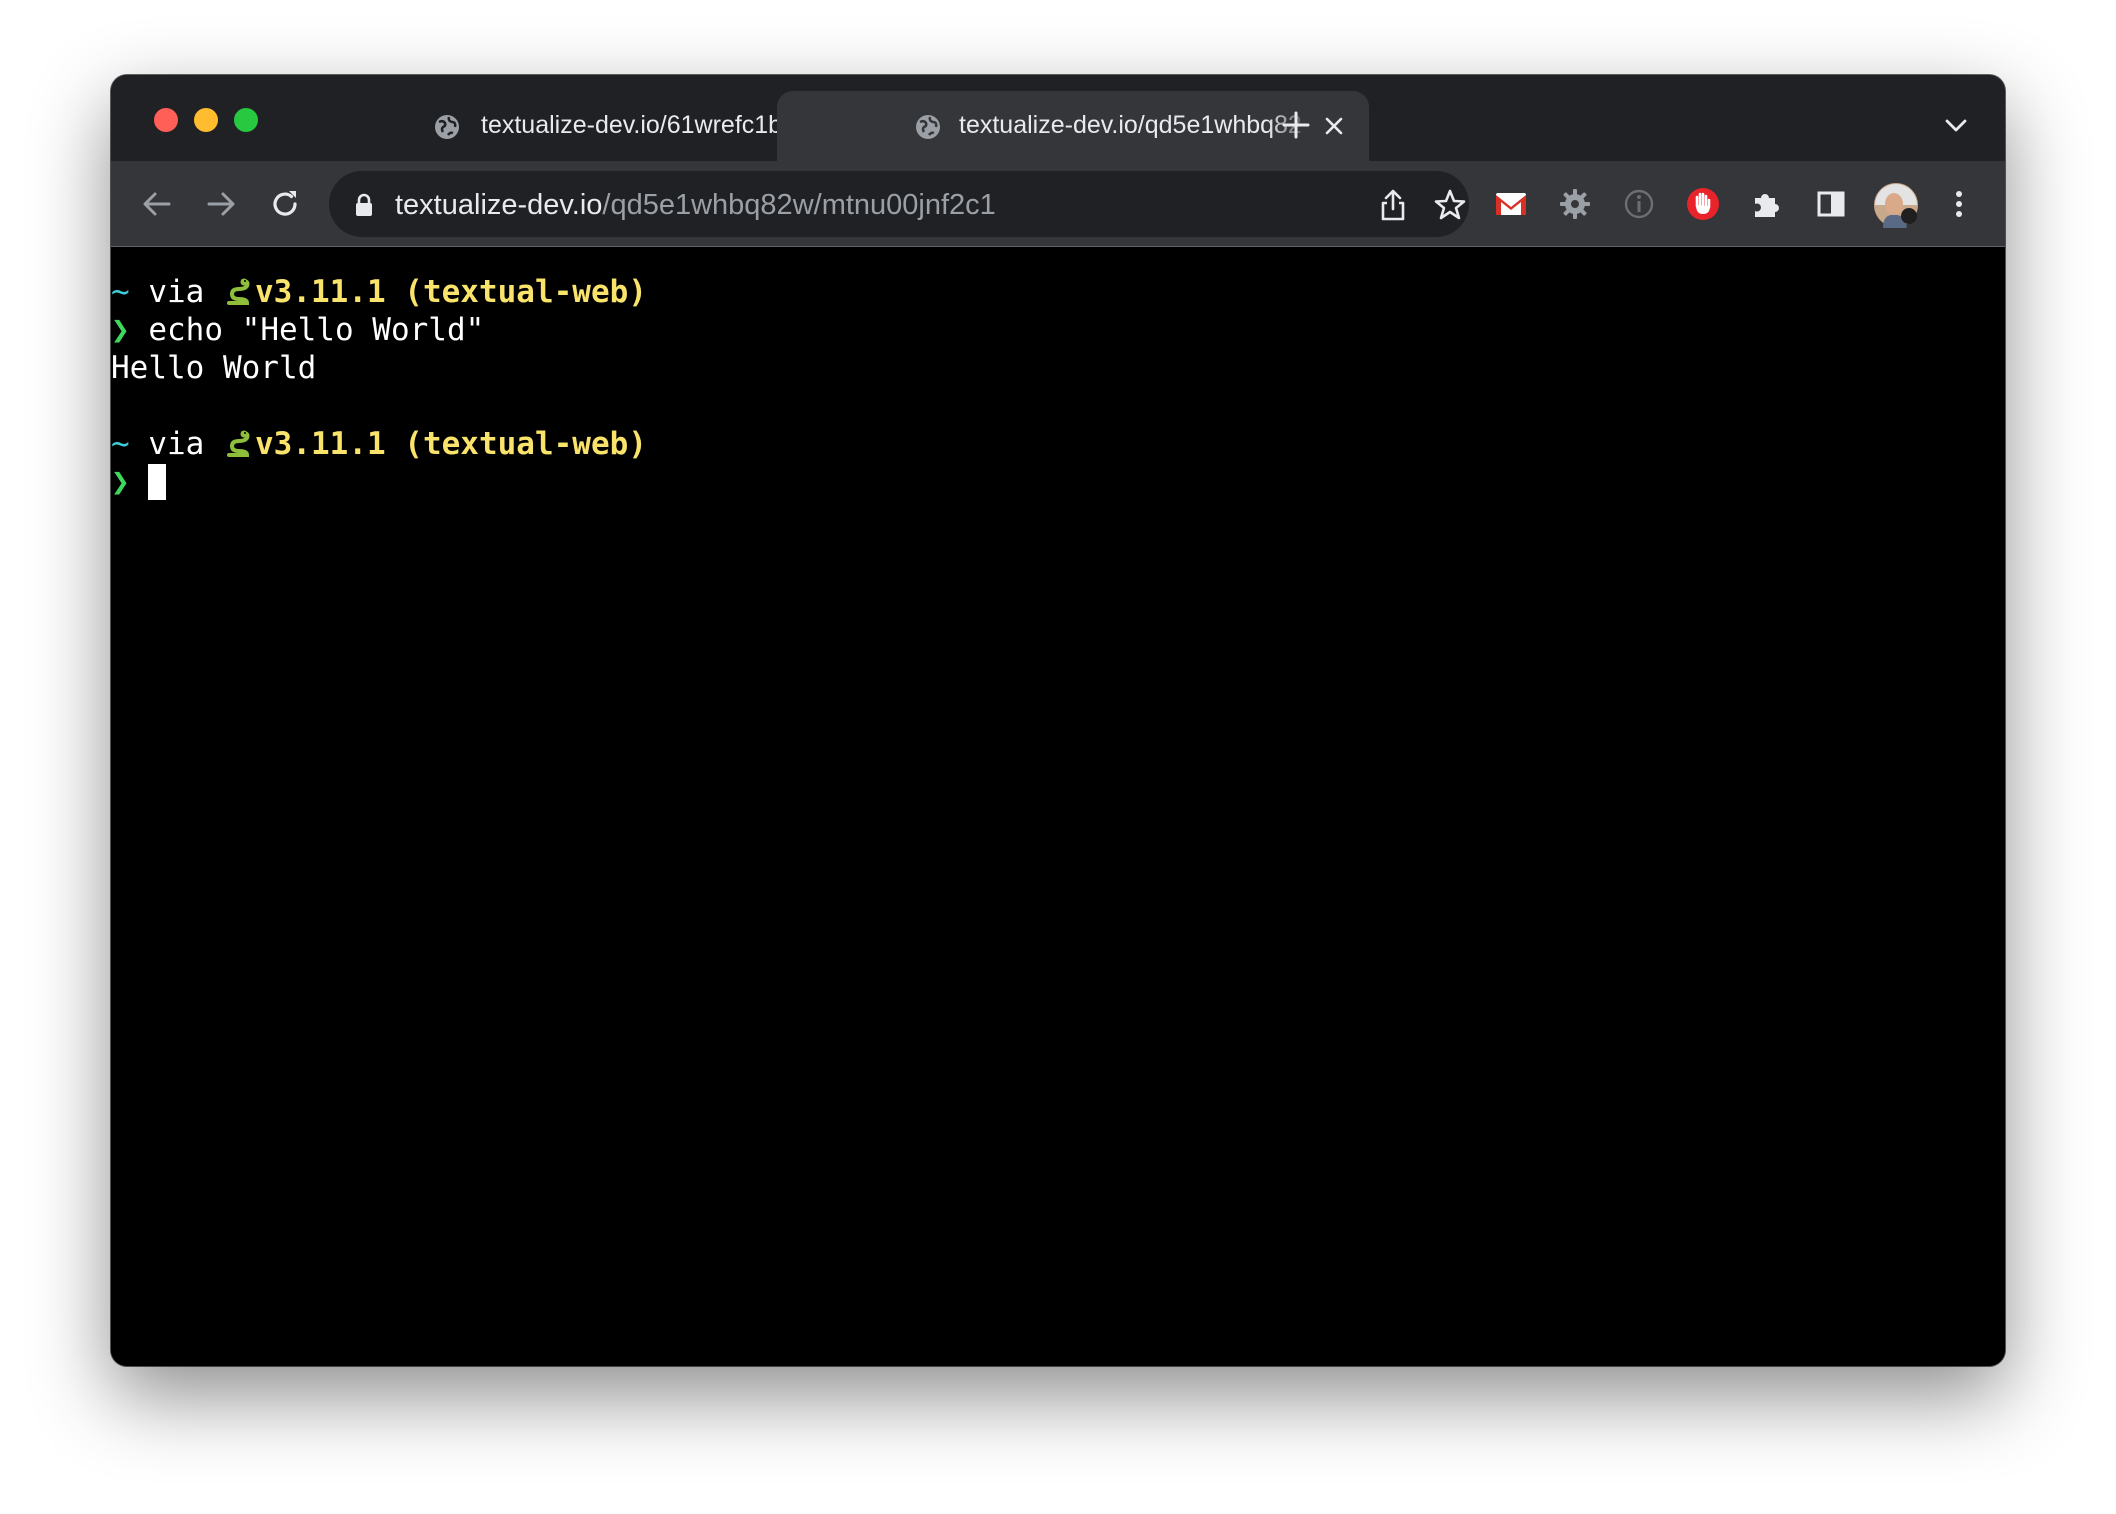  I want to click on puzzle-icon, so click(1767, 204).